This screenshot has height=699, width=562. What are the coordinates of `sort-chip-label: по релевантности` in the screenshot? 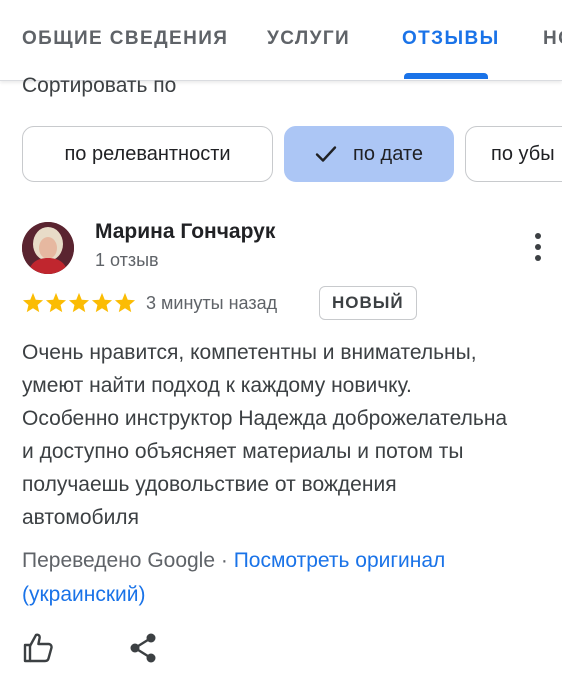 It's located at (147, 153).